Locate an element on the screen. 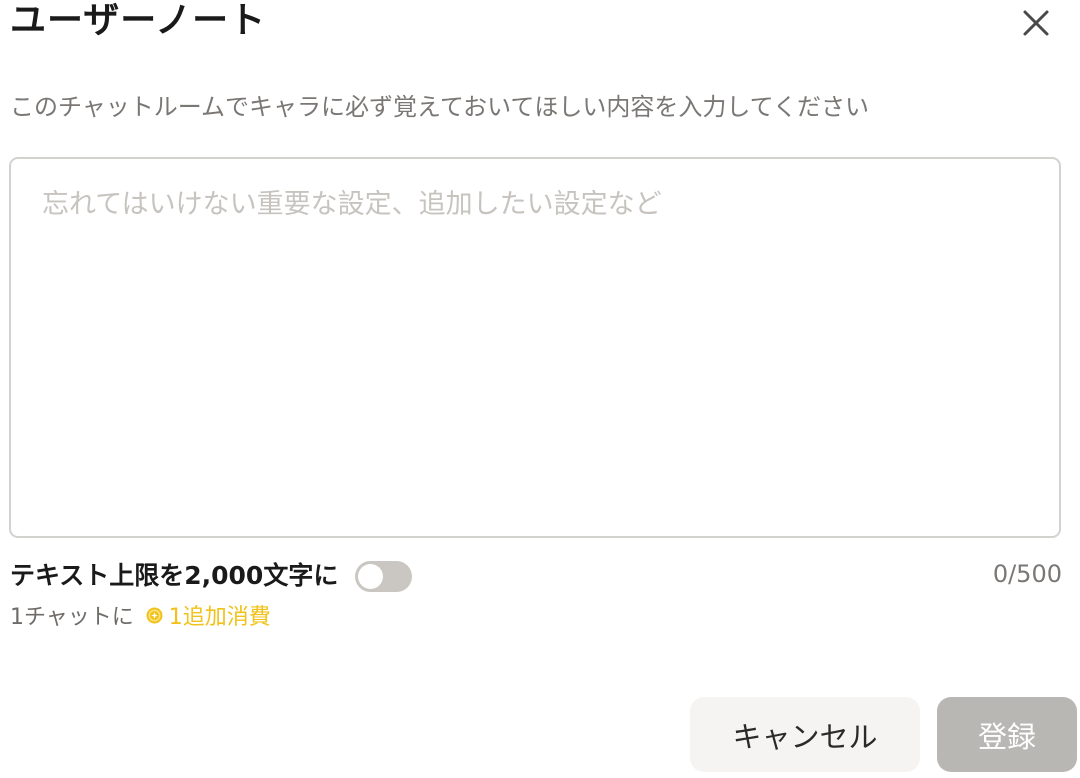 The width and height of the screenshot is (1080, 778). coin-icon is located at coordinates (154, 615).